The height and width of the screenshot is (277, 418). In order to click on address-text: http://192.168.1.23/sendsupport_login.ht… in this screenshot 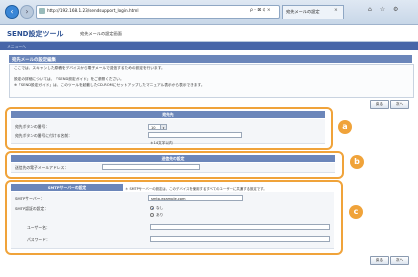, I will do `click(93, 10)`.